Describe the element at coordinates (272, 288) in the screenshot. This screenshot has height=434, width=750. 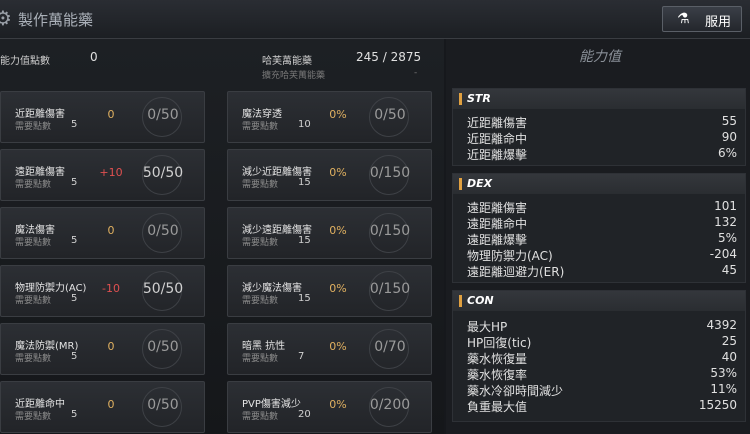
I see `card-name: 減少魔法傷害` at that location.